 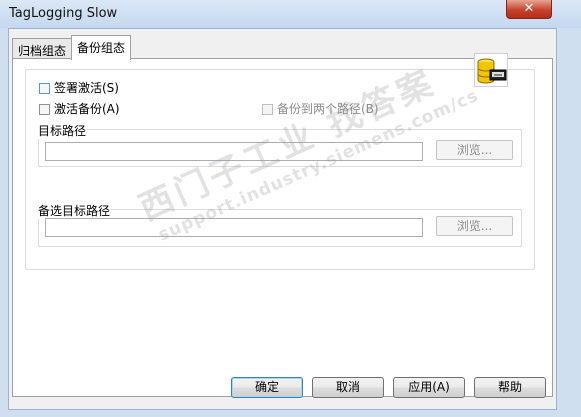 I want to click on tab-archive-config: 归档组态, so click(x=42, y=49).